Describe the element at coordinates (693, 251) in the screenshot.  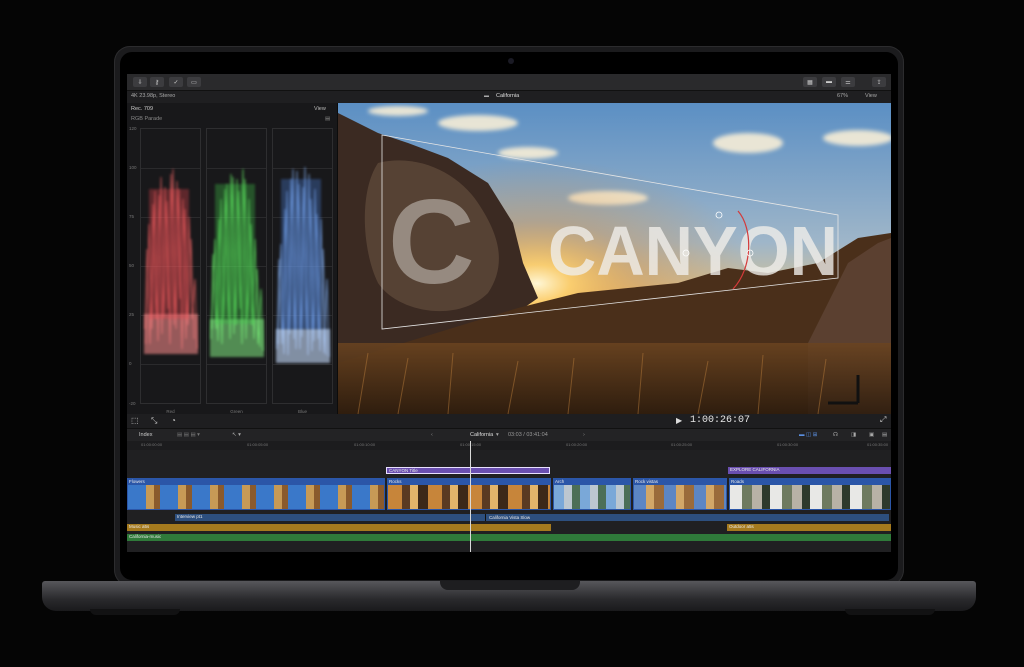
I see `title-overlay: CANYON` at that location.